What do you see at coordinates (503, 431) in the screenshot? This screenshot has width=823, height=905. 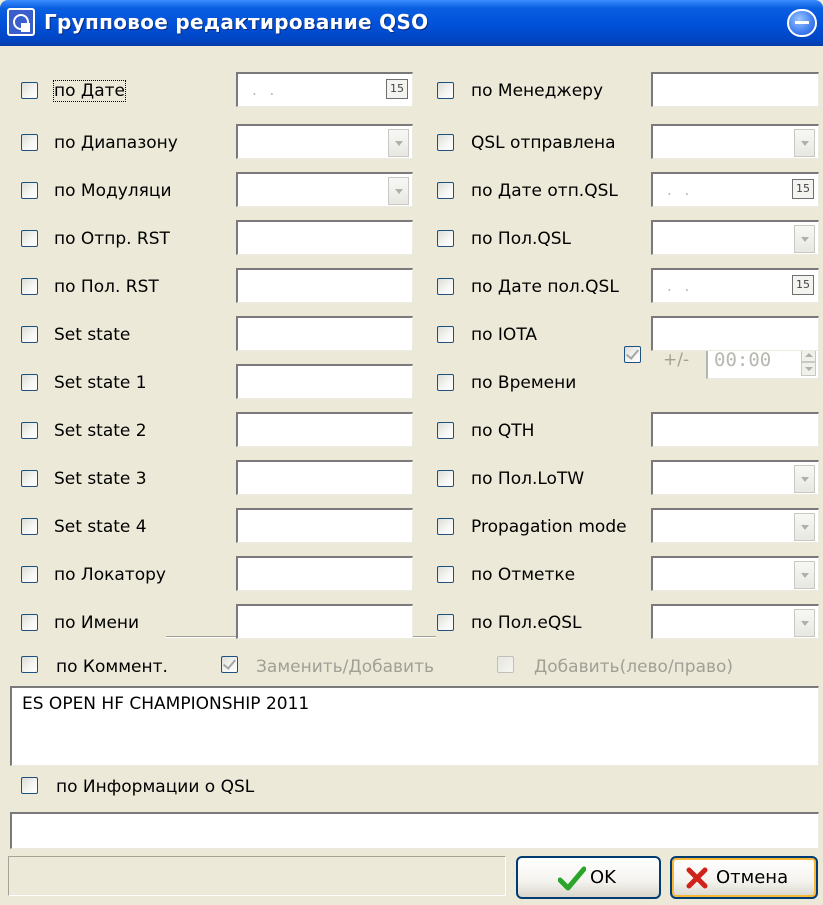 I see `right-7-label: по QTH` at bounding box center [503, 431].